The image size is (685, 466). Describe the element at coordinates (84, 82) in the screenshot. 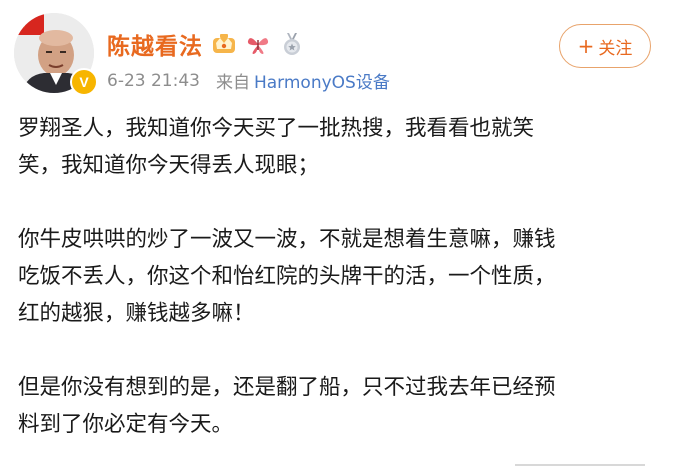

I see `verified-badge-icon: V` at that location.